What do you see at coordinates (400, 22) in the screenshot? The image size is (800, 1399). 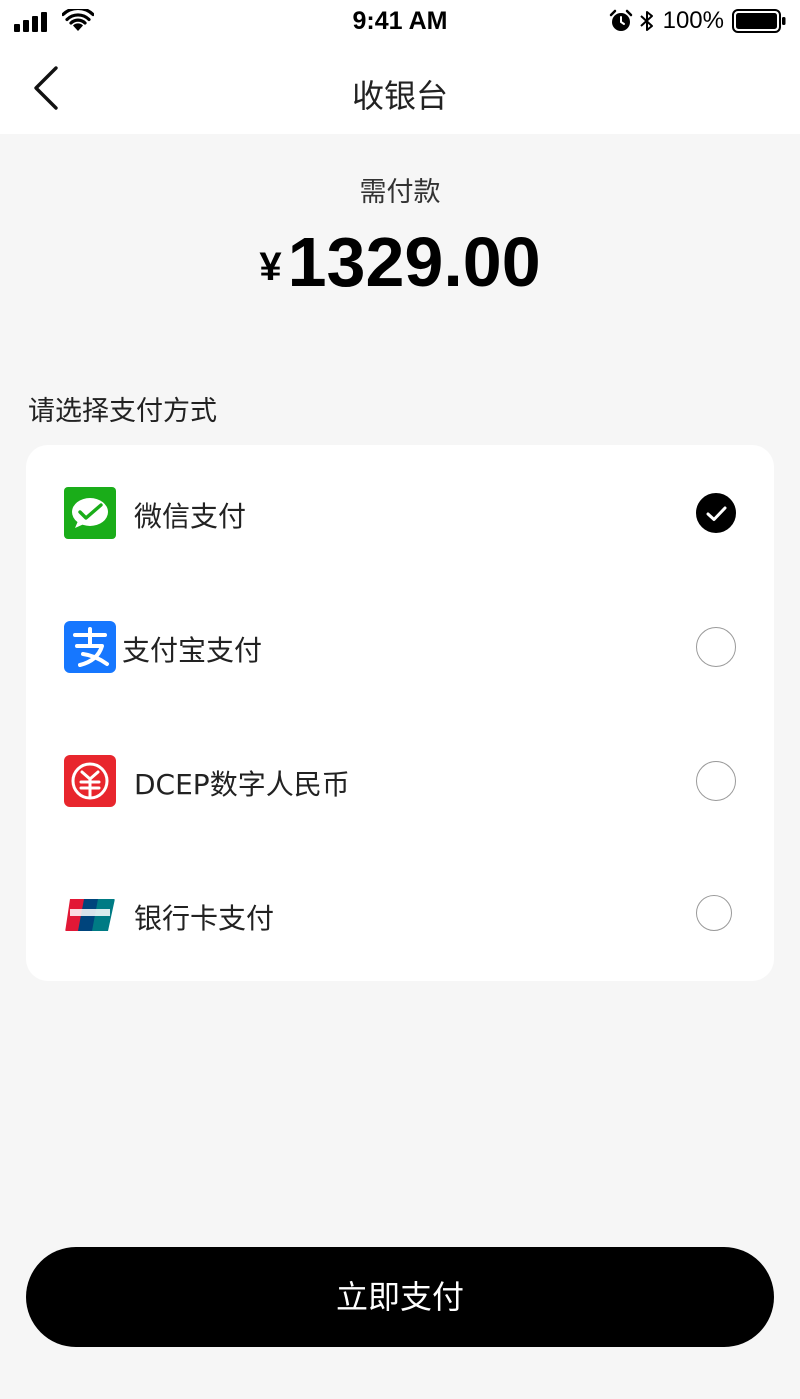 I see `status-bar: 9:41 AM 100%` at bounding box center [400, 22].